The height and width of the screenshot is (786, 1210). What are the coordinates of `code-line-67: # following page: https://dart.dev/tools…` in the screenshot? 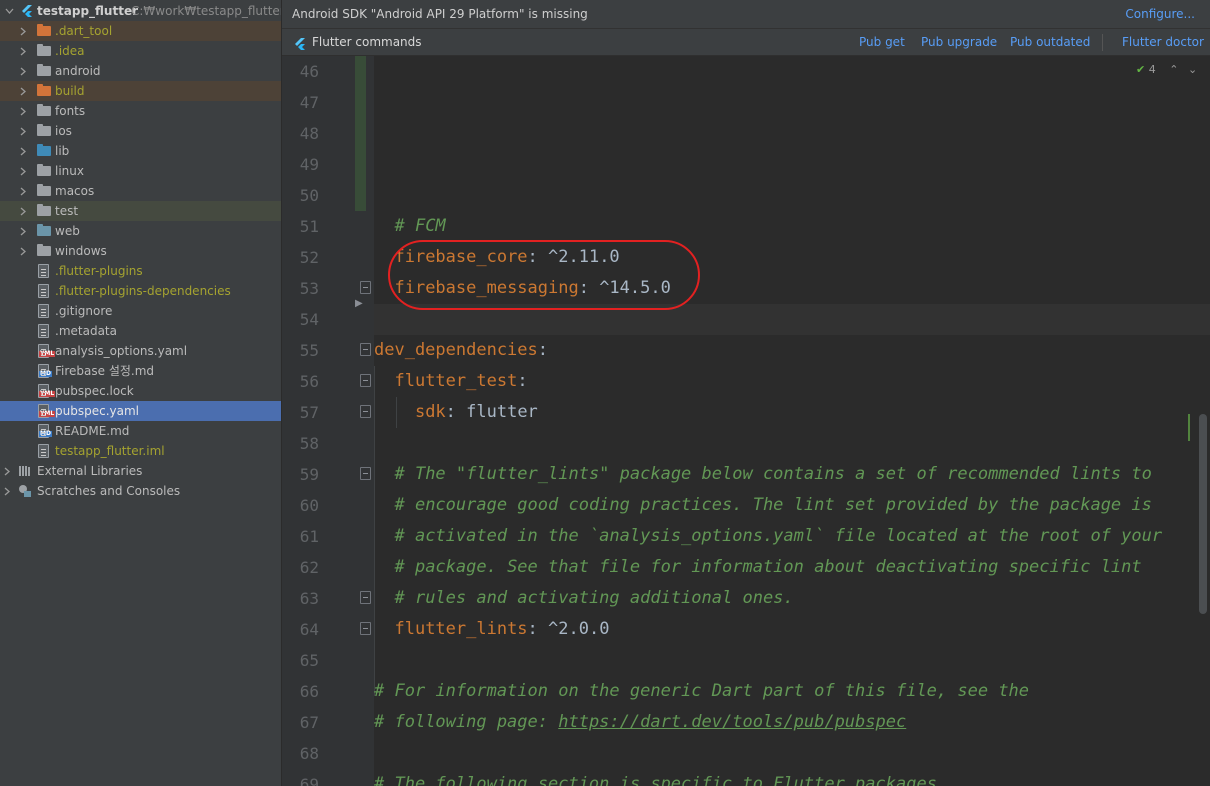 It's located at (640, 722).